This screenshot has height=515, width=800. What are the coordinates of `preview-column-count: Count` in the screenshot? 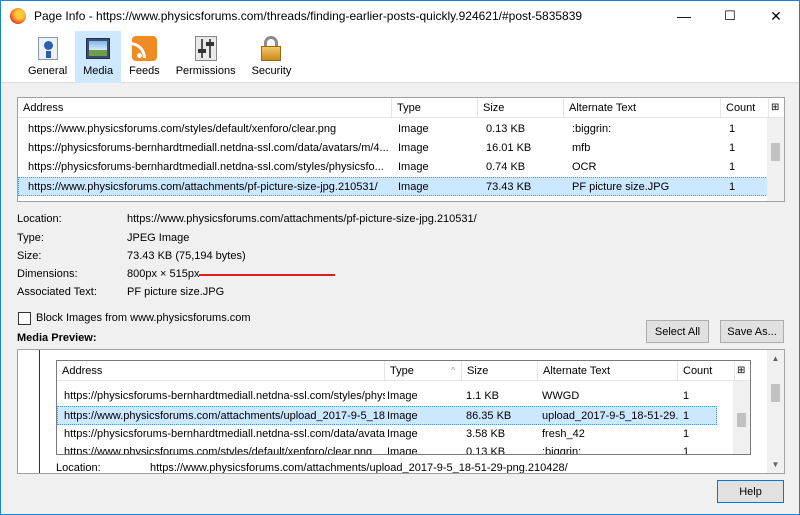 It's located at (706, 371).